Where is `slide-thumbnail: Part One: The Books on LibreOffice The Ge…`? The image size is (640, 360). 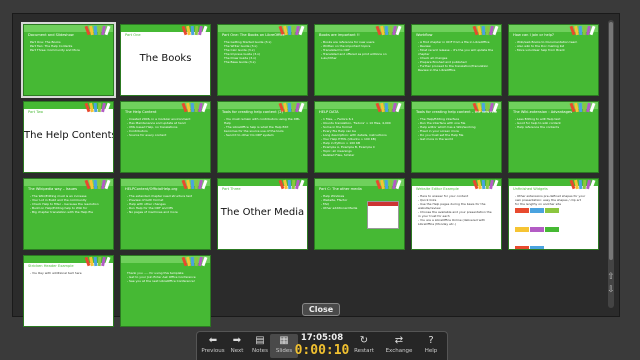
slide-thumbnail: Part One: The Books on LibreOffice The Ge… is located at coordinates (262, 60).